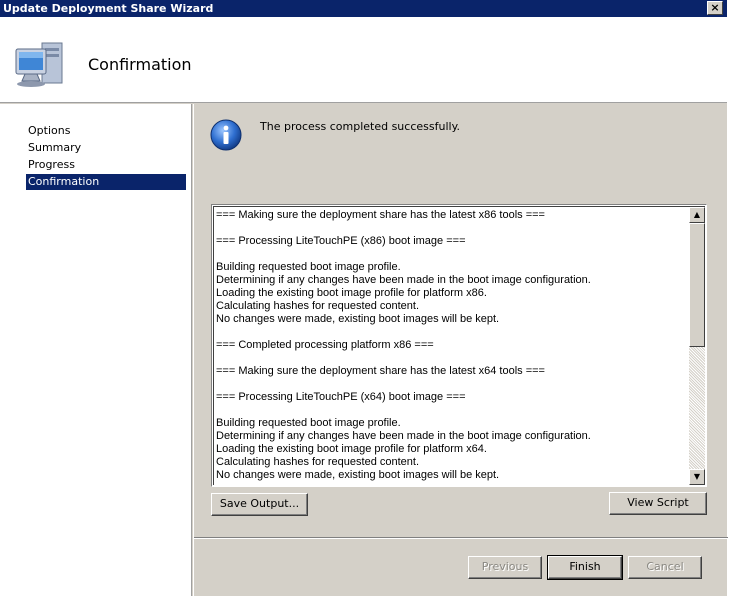 Image resolution: width=729 pixels, height=596 pixels. What do you see at coordinates (106, 131) in the screenshot?
I see `nav-item-options: Options` at bounding box center [106, 131].